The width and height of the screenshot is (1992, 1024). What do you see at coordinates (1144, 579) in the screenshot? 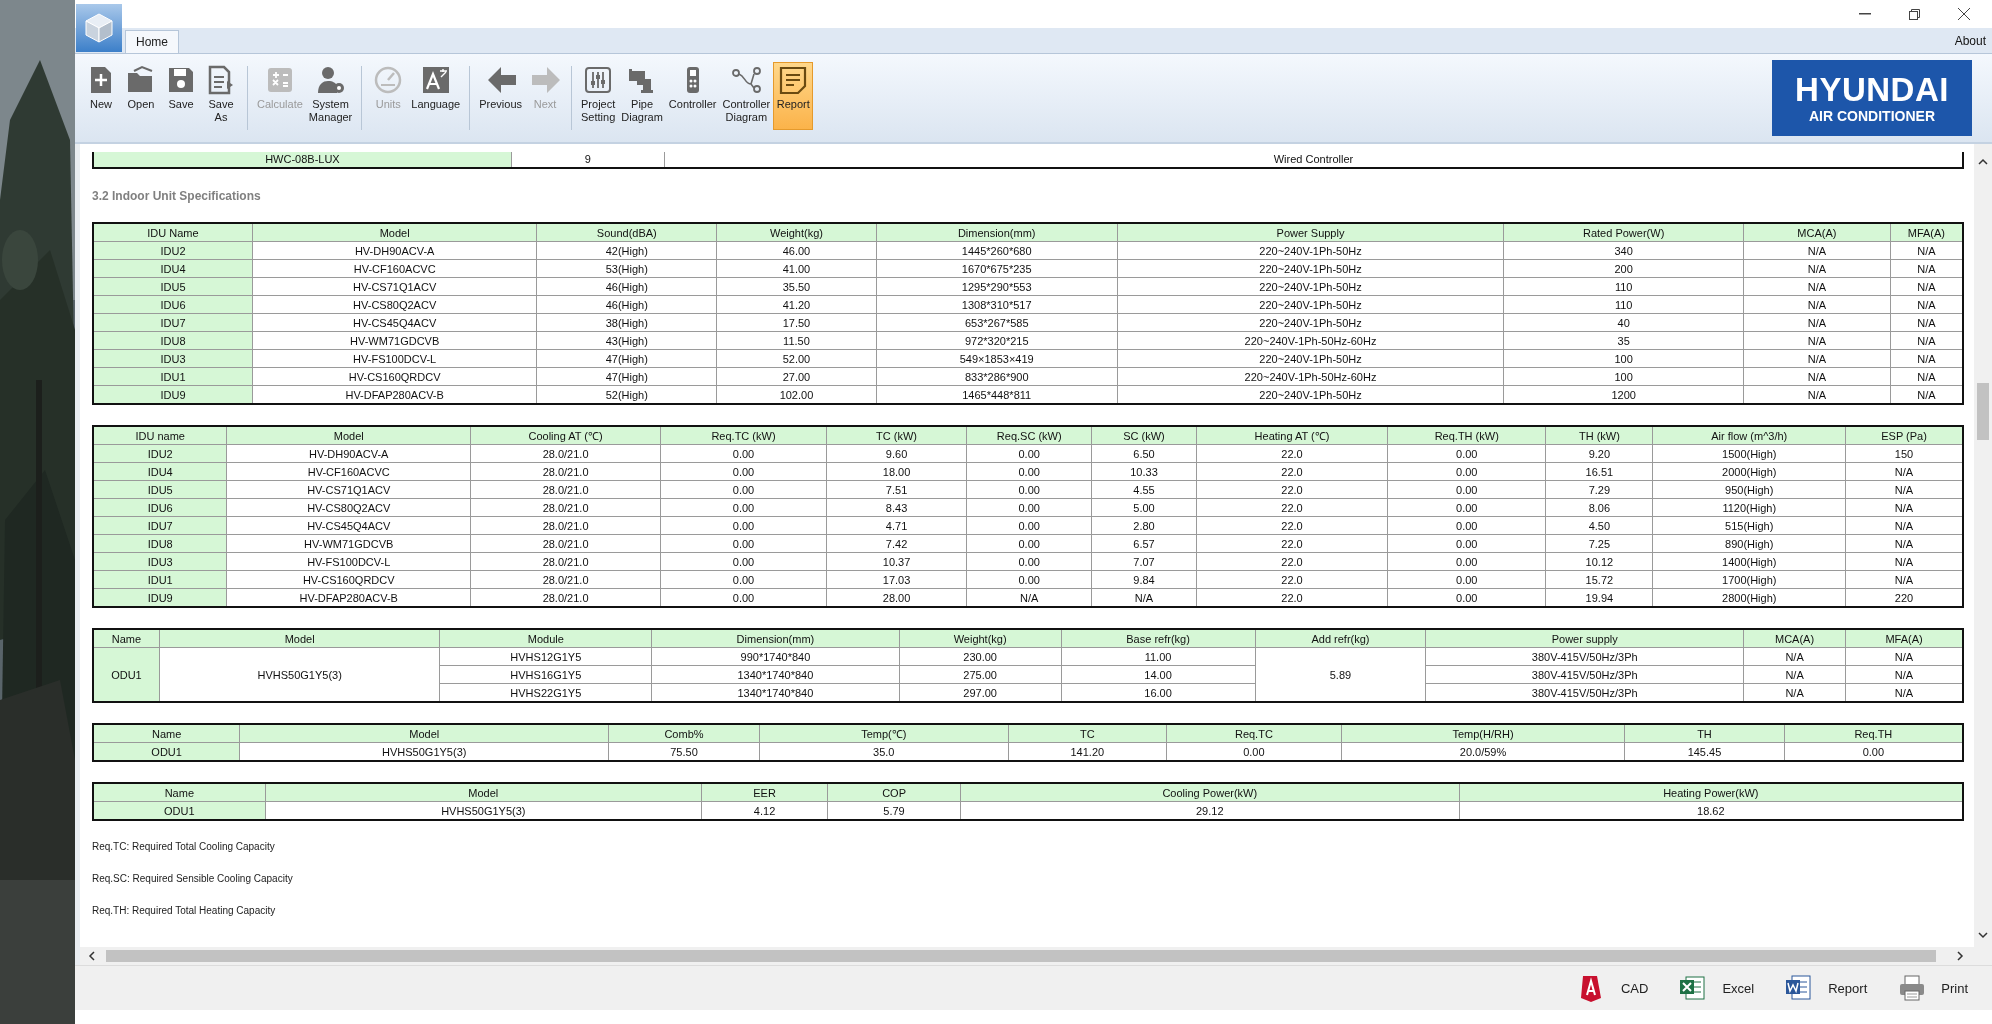
I see `table-cell: 9.84` at bounding box center [1144, 579].